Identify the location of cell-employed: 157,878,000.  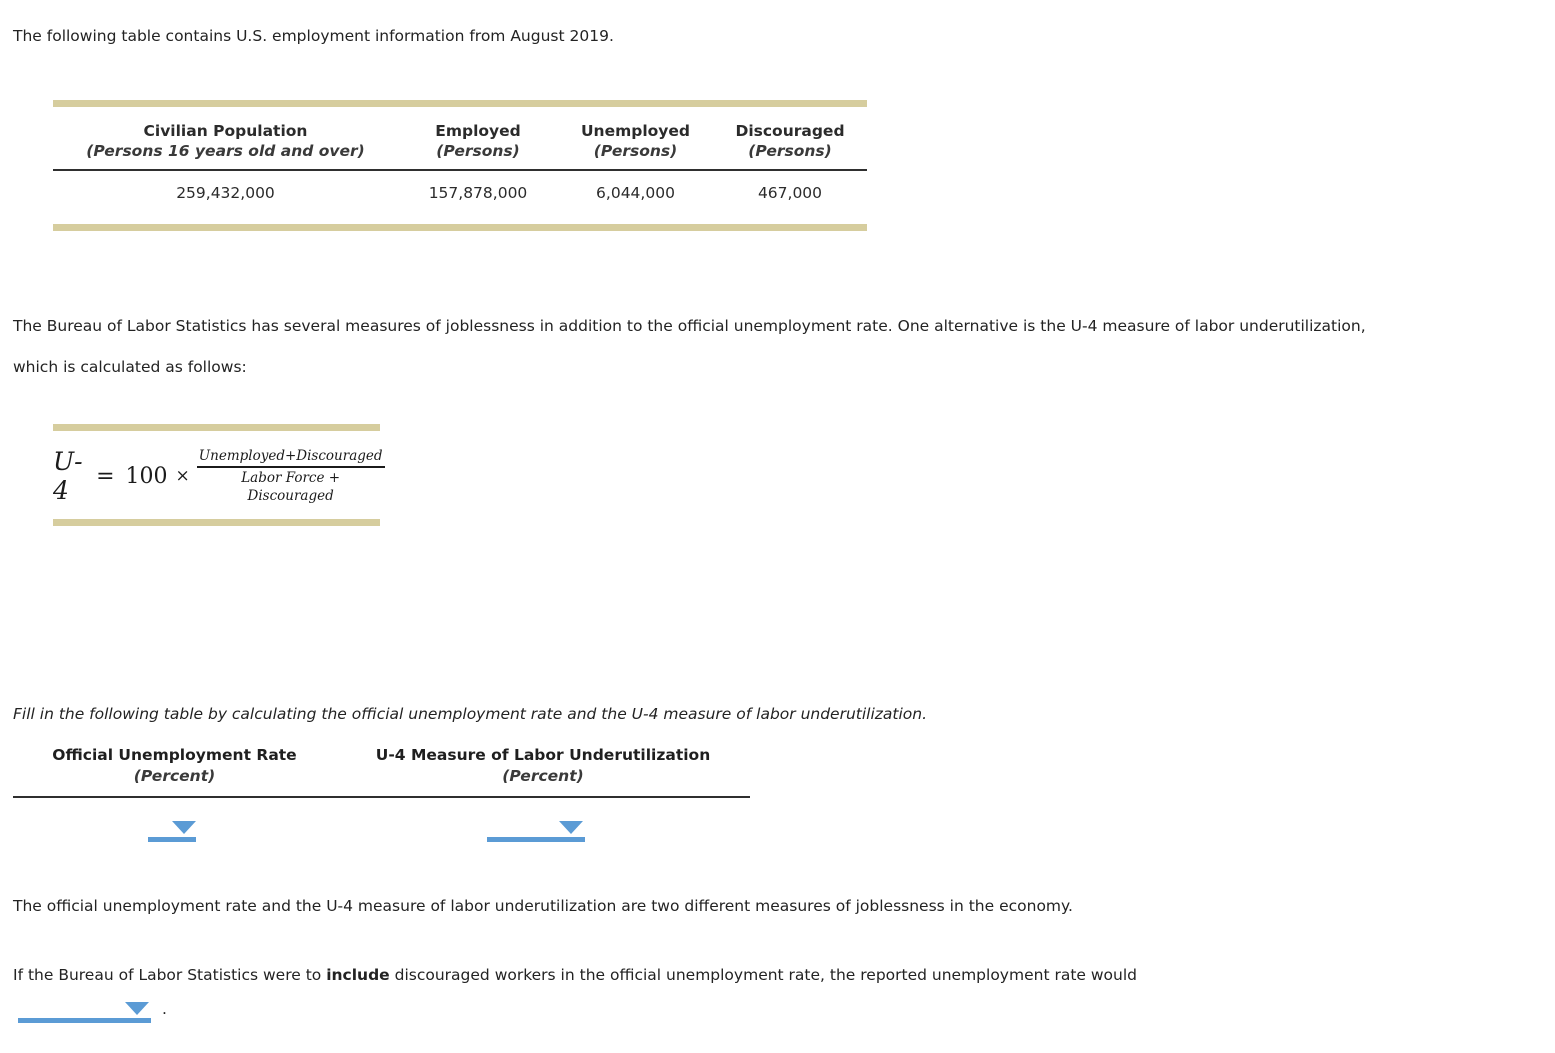
(478, 192).